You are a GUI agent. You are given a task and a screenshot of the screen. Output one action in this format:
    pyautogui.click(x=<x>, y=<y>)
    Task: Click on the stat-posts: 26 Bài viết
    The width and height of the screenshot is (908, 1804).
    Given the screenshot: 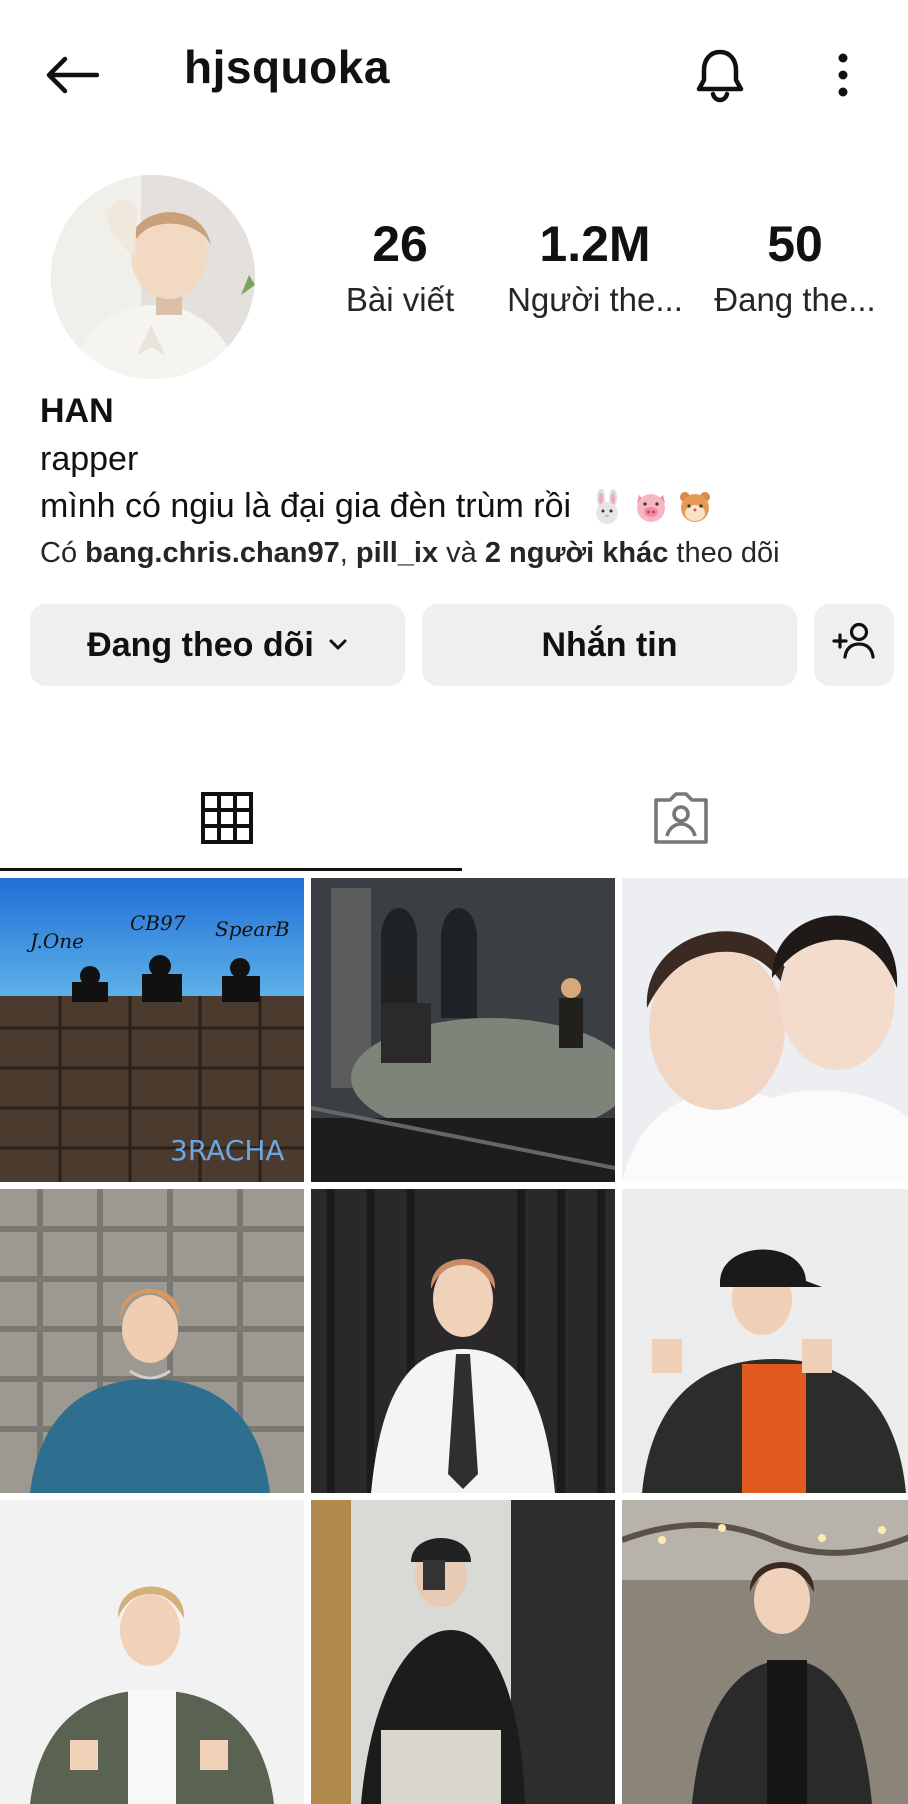 What is the action you would take?
    pyautogui.click(x=400, y=267)
    